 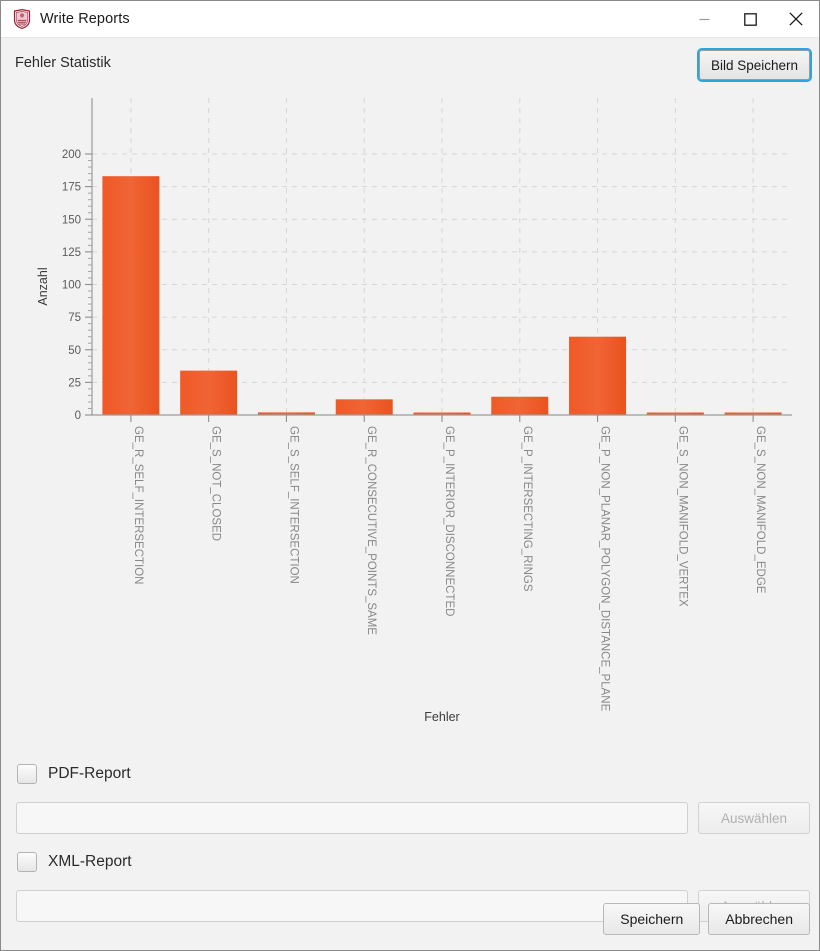 What do you see at coordinates (754, 65) in the screenshot?
I see `save-image-button: Bild Speichern` at bounding box center [754, 65].